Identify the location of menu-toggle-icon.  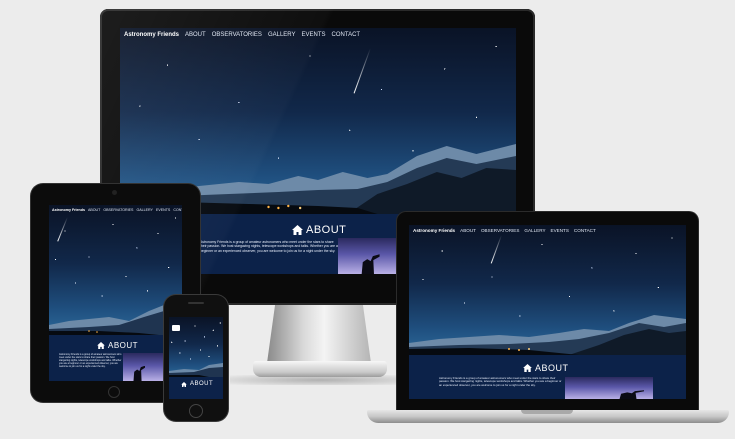
(176, 328).